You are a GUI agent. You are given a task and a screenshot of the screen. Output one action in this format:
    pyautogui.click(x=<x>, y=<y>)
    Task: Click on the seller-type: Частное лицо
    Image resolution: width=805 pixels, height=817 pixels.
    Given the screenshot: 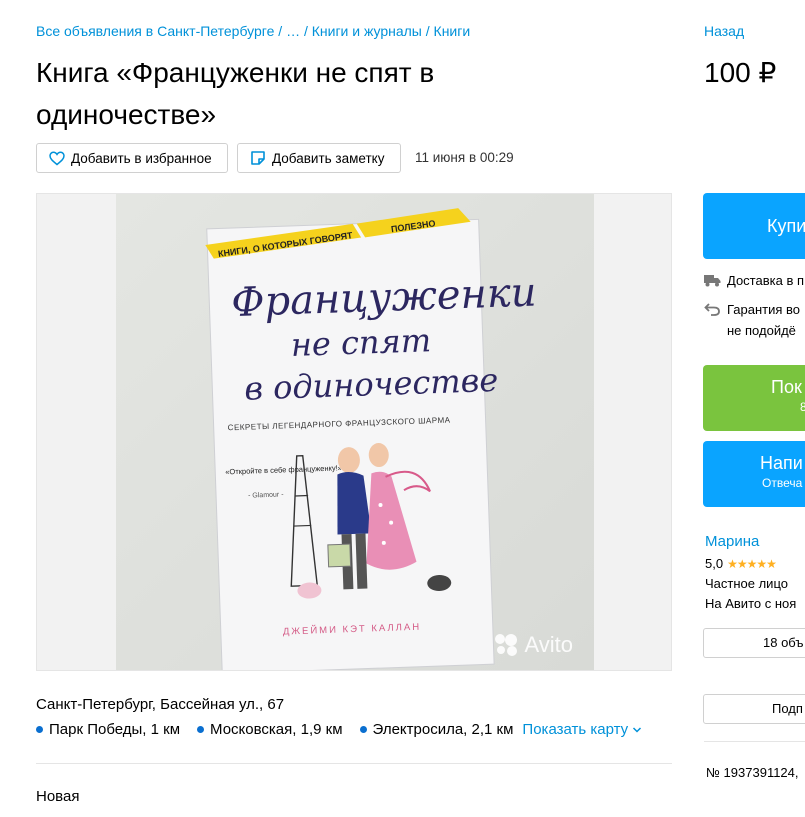 What is the action you would take?
    pyautogui.click(x=746, y=583)
    